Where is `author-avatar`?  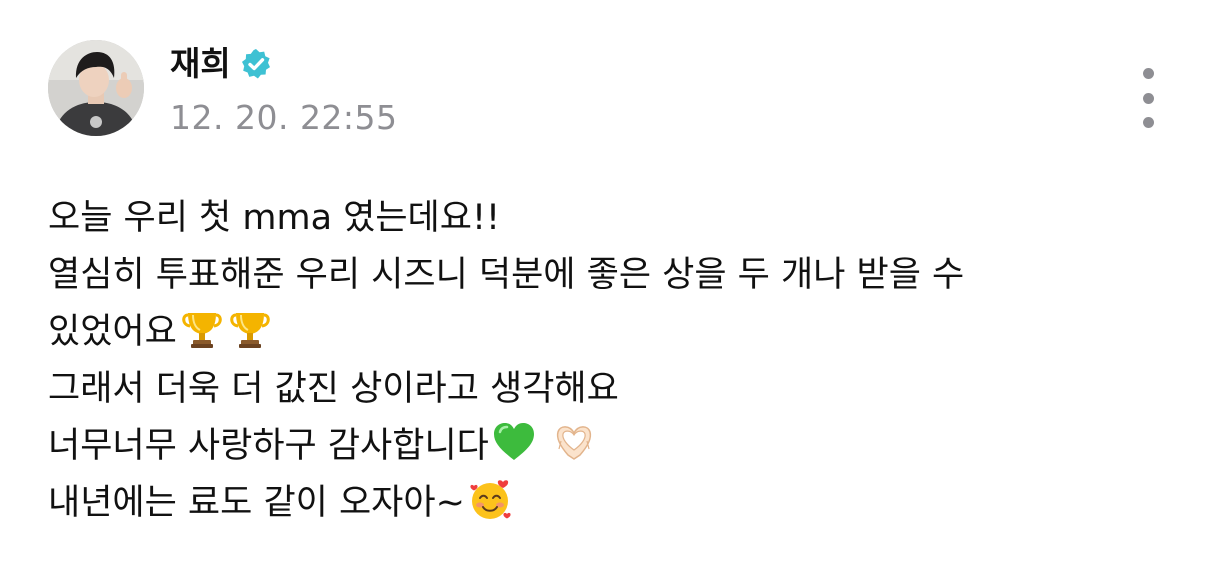 author-avatar is located at coordinates (96, 88).